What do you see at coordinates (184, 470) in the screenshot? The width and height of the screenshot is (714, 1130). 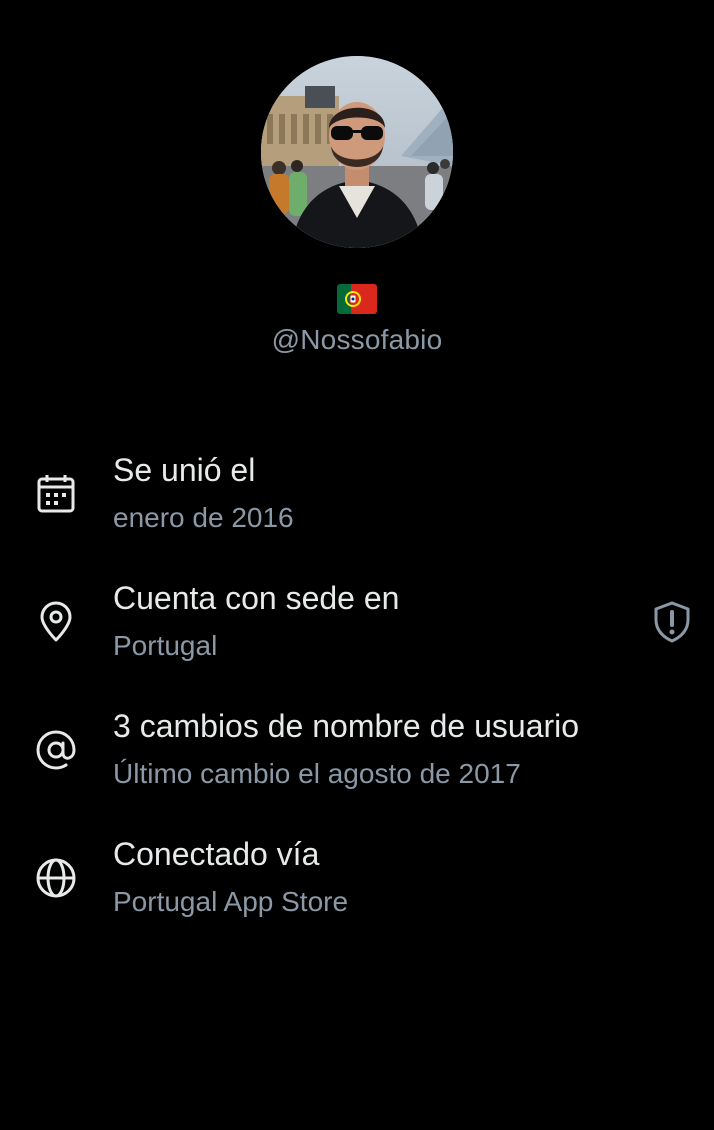 I see `joined-title: Se unió el` at bounding box center [184, 470].